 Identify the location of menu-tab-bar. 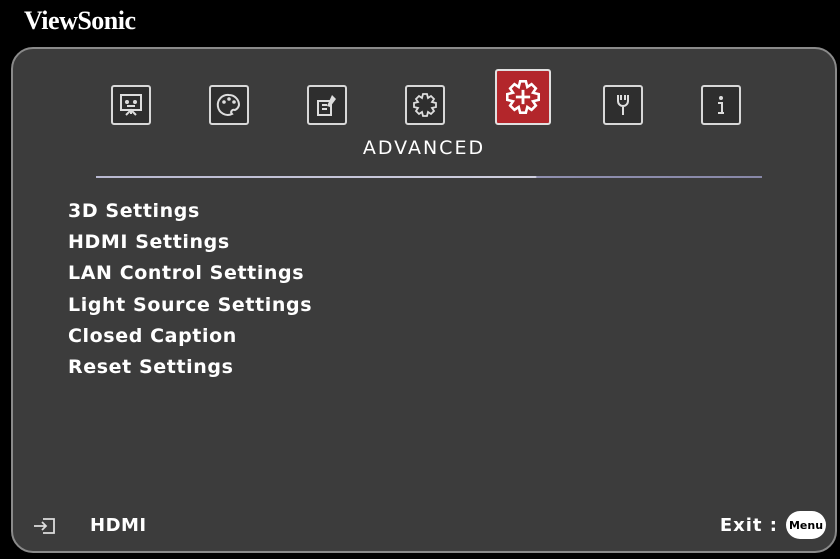
(424, 99).